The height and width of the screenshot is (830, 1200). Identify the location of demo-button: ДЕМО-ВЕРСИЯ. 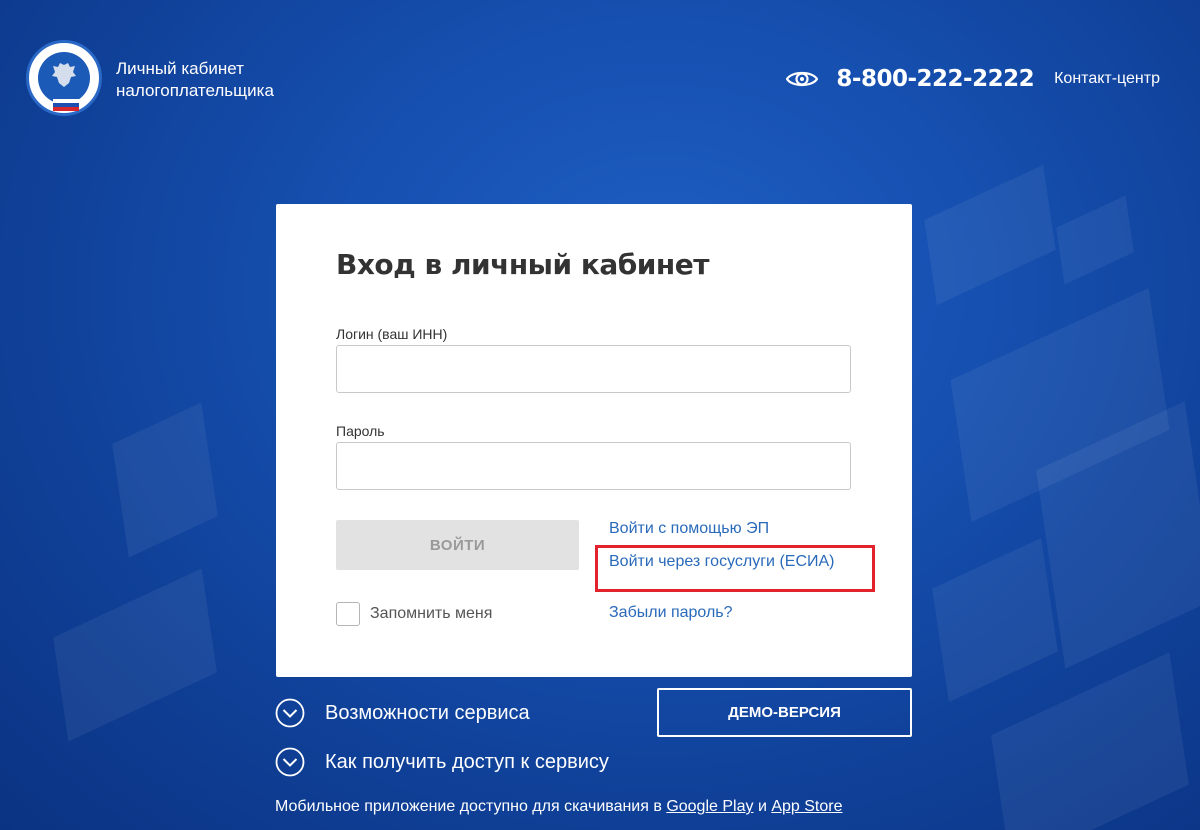
(784, 712).